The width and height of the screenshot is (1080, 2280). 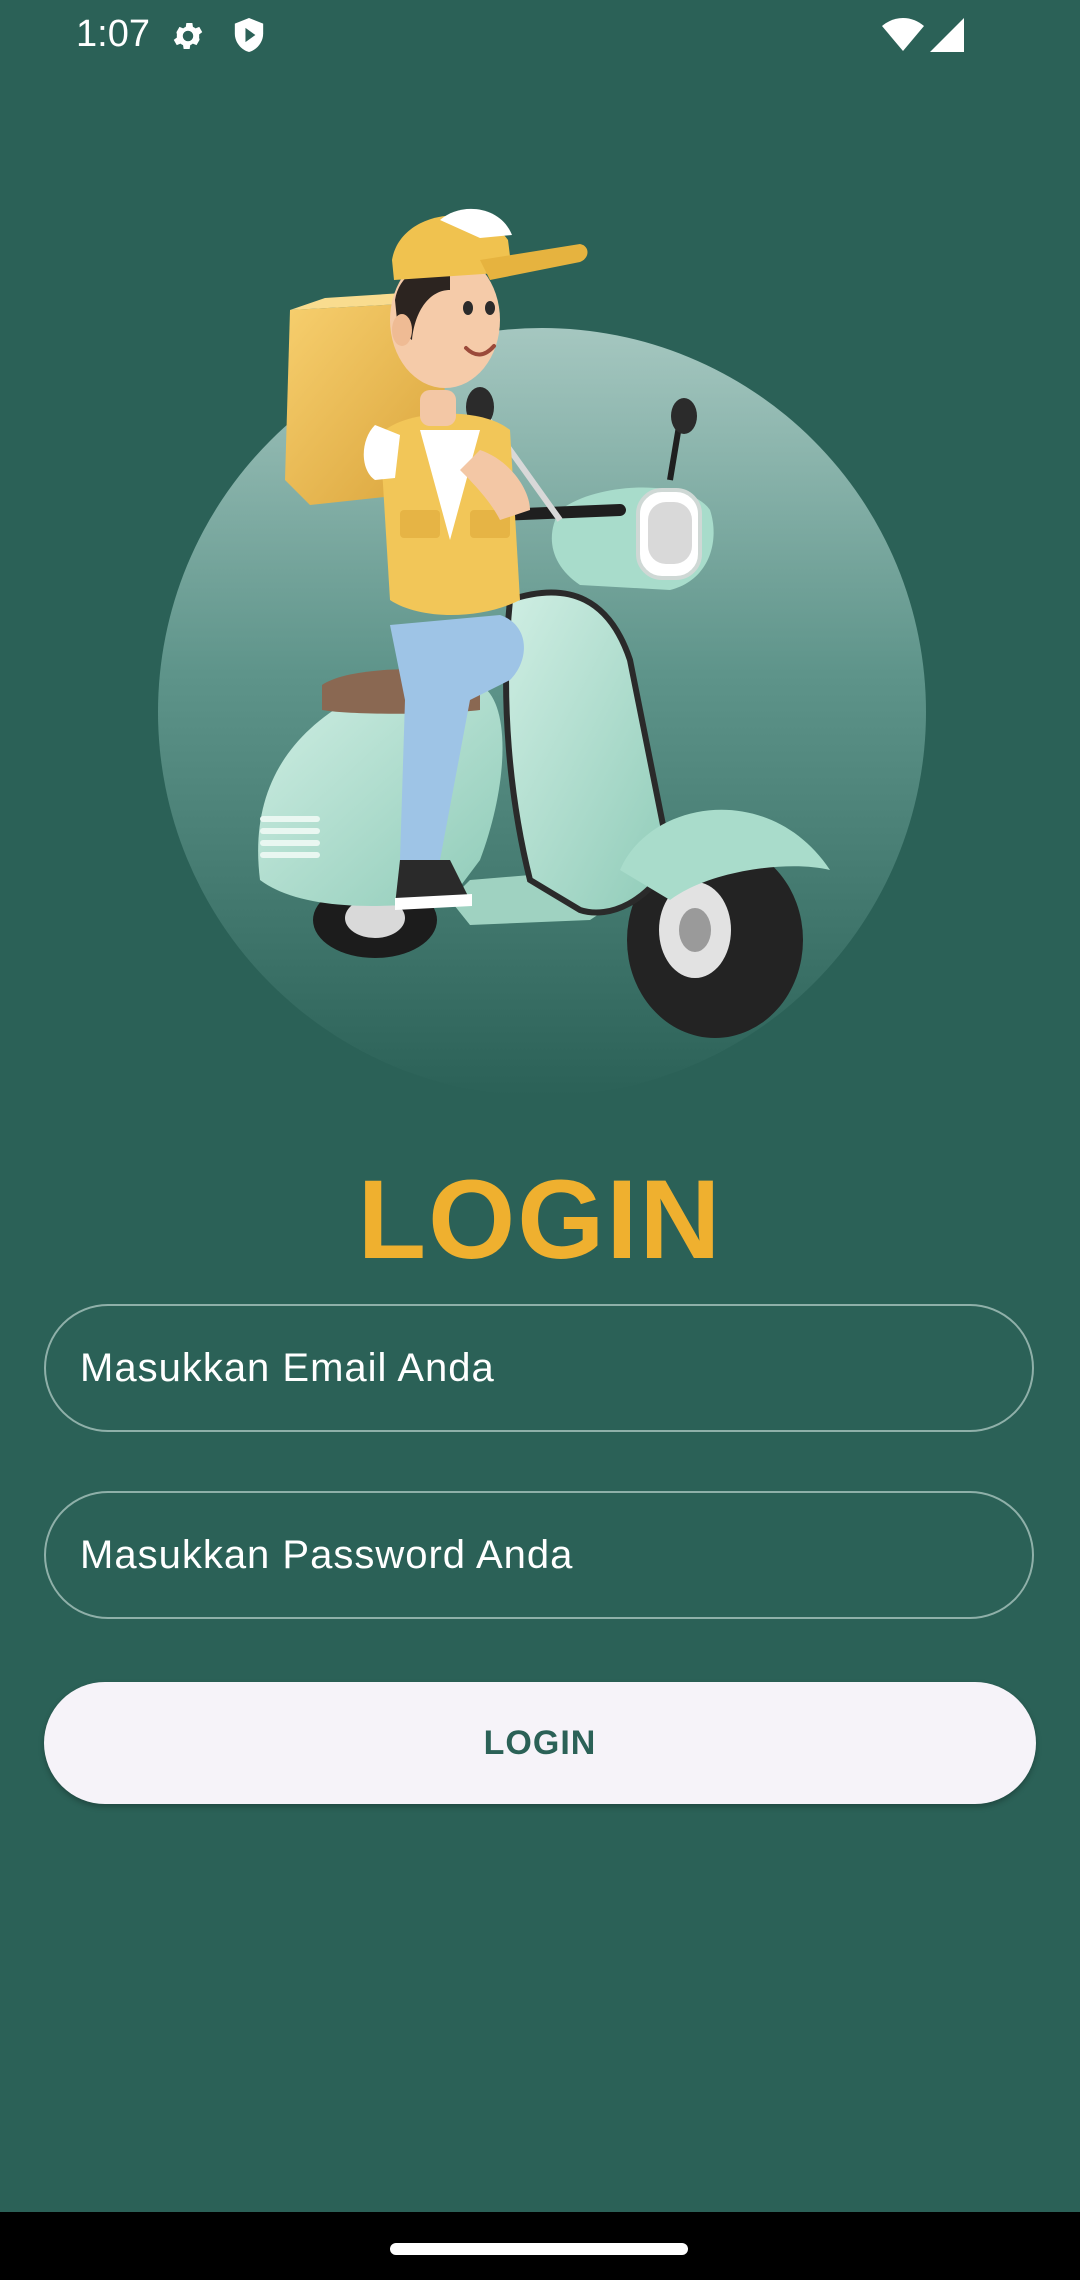 What do you see at coordinates (188, 36) in the screenshot?
I see `gear-icon` at bounding box center [188, 36].